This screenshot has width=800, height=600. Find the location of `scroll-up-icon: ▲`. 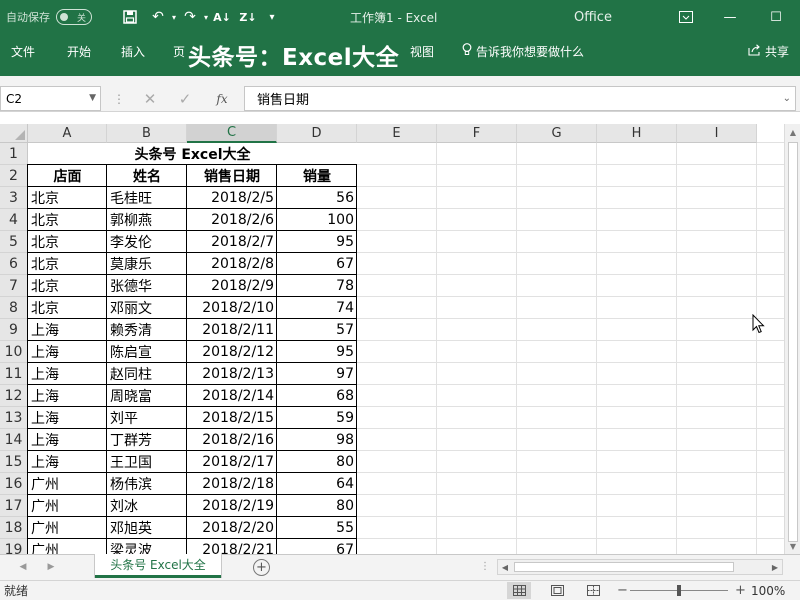

scroll-up-icon: ▲ is located at coordinates (792, 132).